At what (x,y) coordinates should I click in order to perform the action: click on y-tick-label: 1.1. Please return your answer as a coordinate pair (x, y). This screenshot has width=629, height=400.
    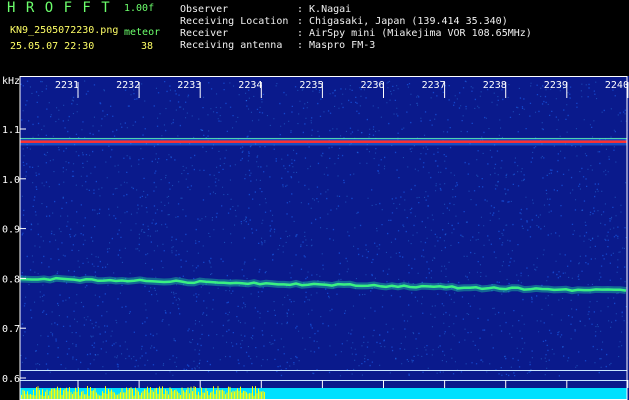
    Looking at the image, I should click on (11, 130).